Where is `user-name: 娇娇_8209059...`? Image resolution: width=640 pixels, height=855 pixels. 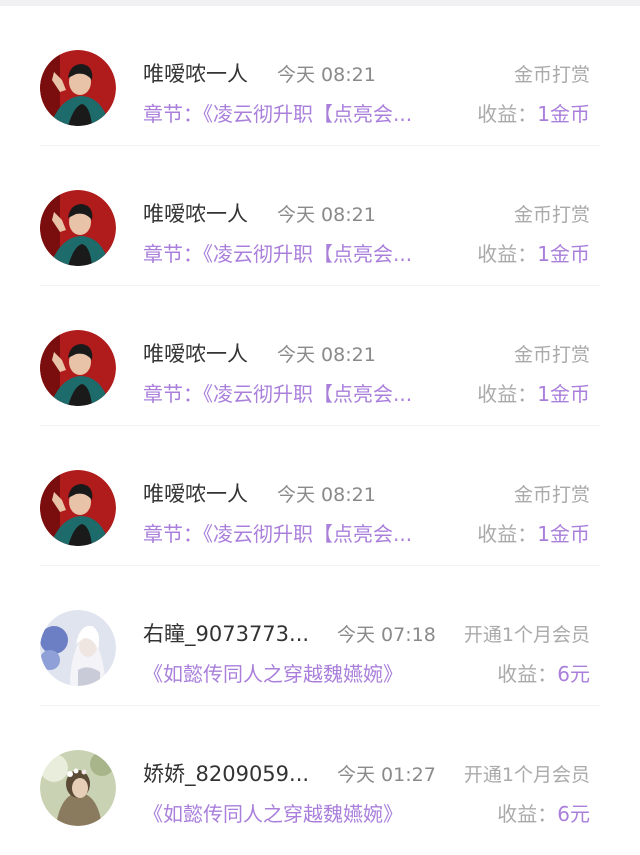
user-name: 娇娇_8209059... is located at coordinates (226, 774).